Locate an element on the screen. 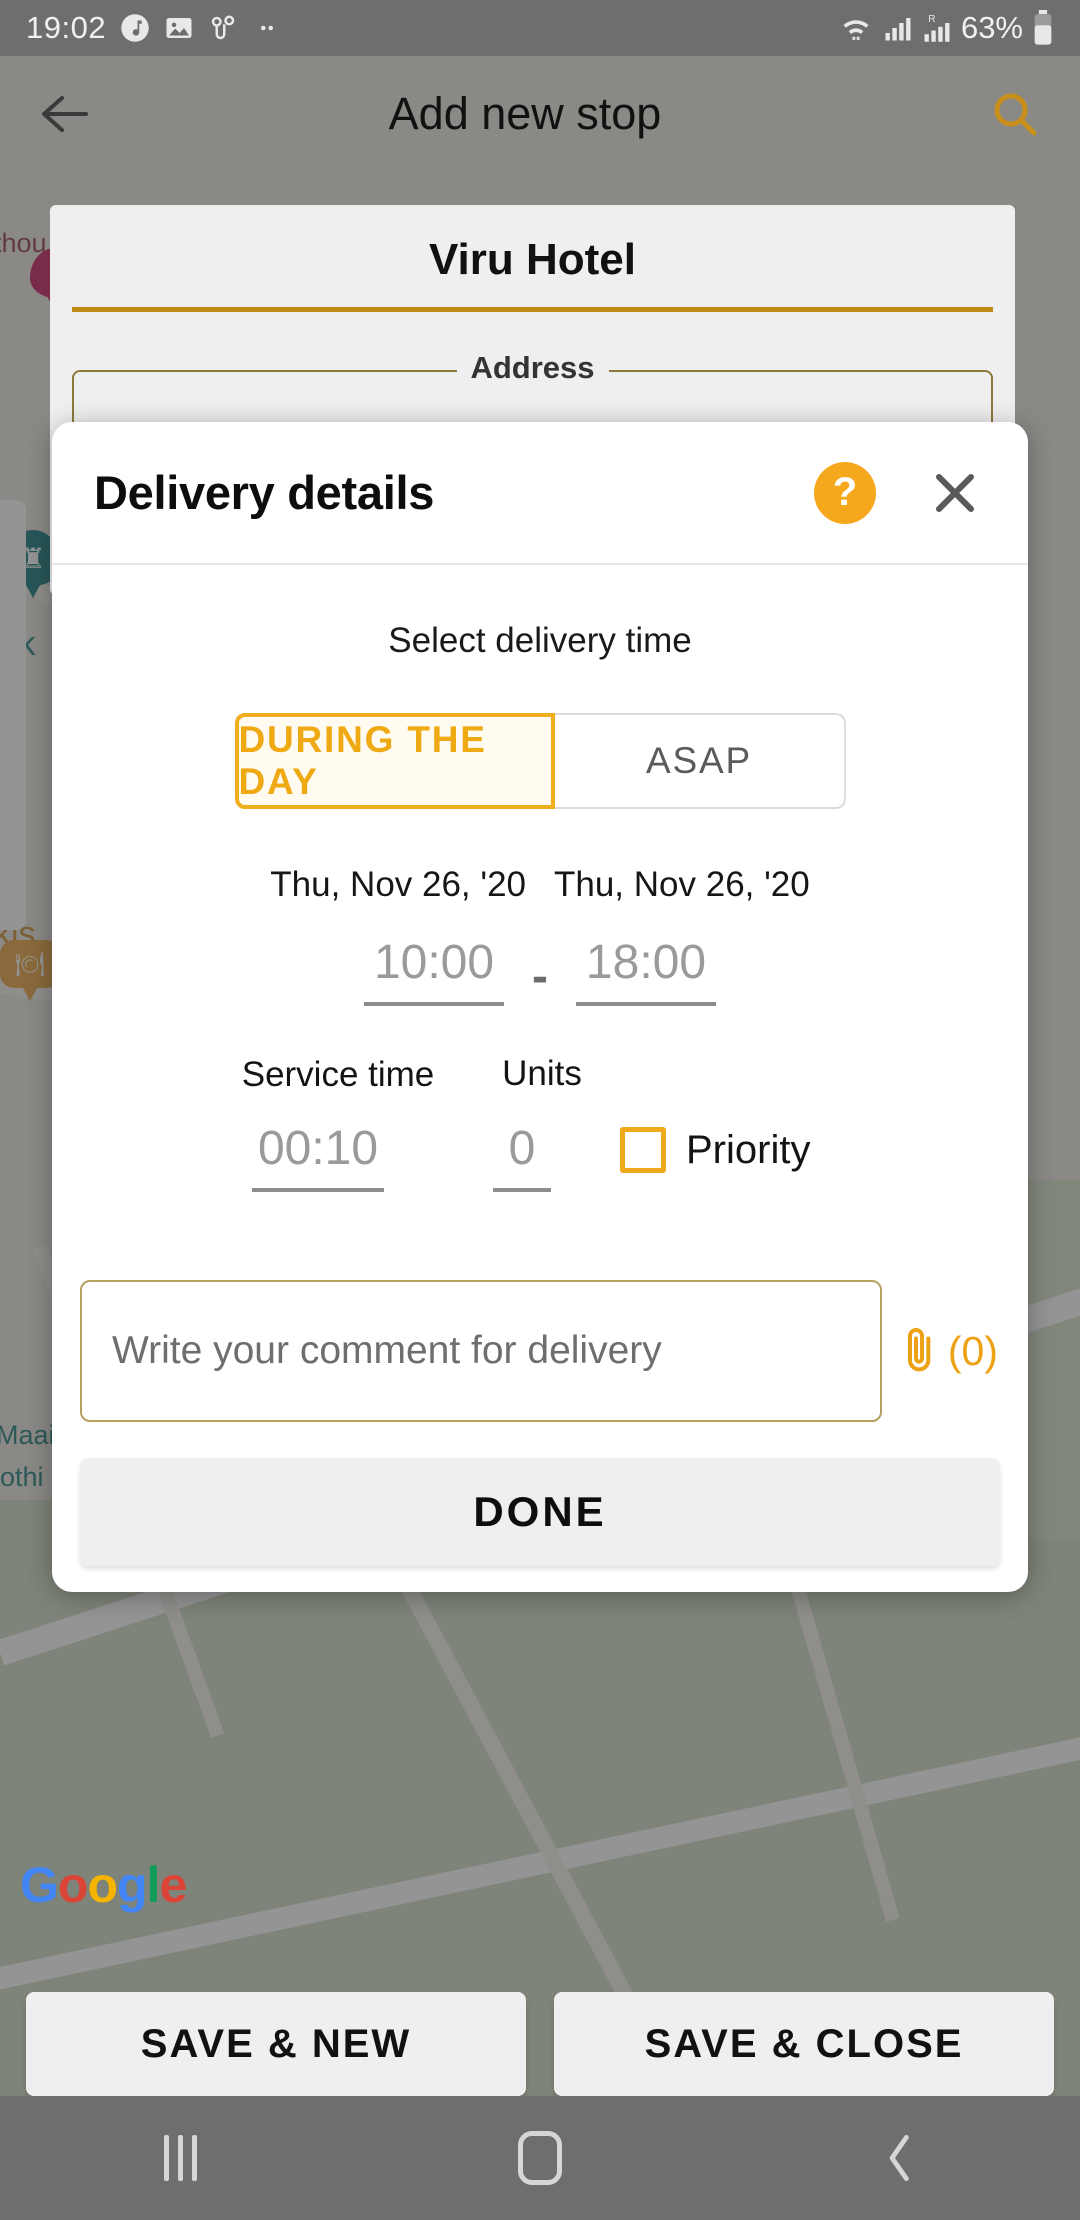 This screenshot has width=1080, height=2220. help-icon-glyph: ? is located at coordinates (845, 492).